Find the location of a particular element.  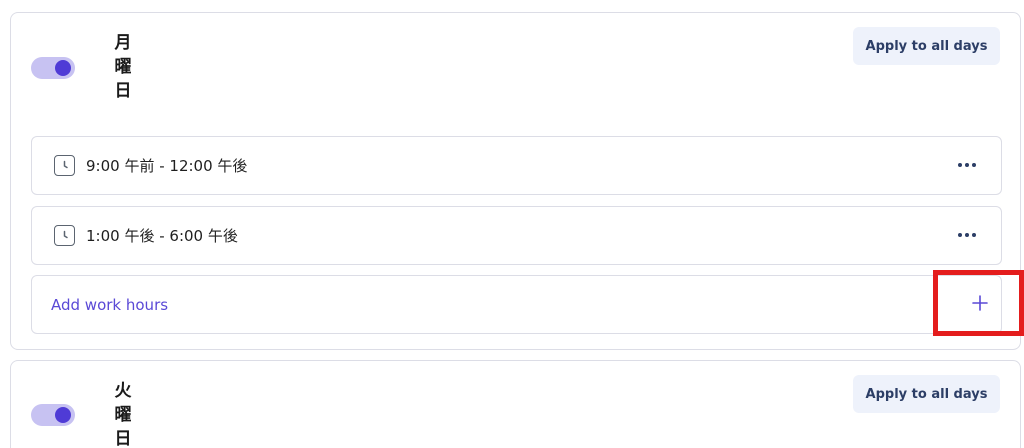

day-label-monday: 月曜日 is located at coordinates (123, 67).